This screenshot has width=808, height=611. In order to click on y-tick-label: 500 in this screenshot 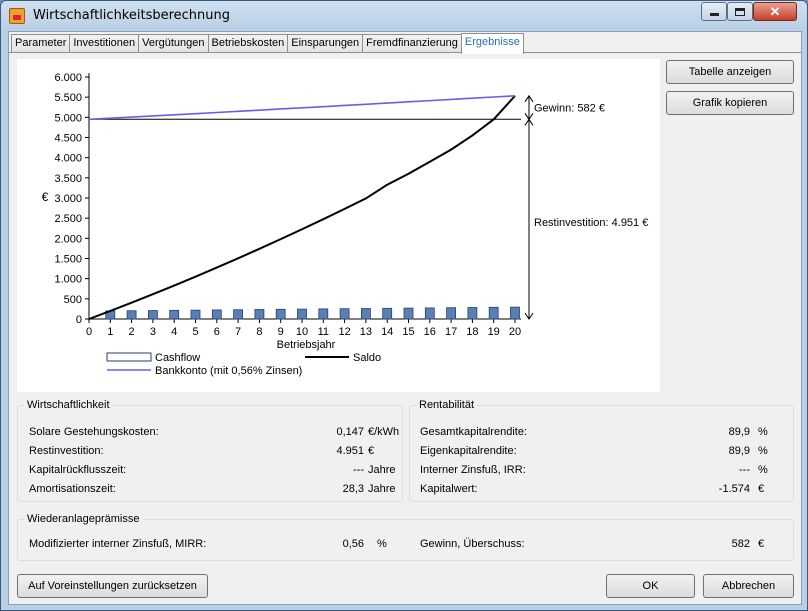, I will do `click(73, 300)`.